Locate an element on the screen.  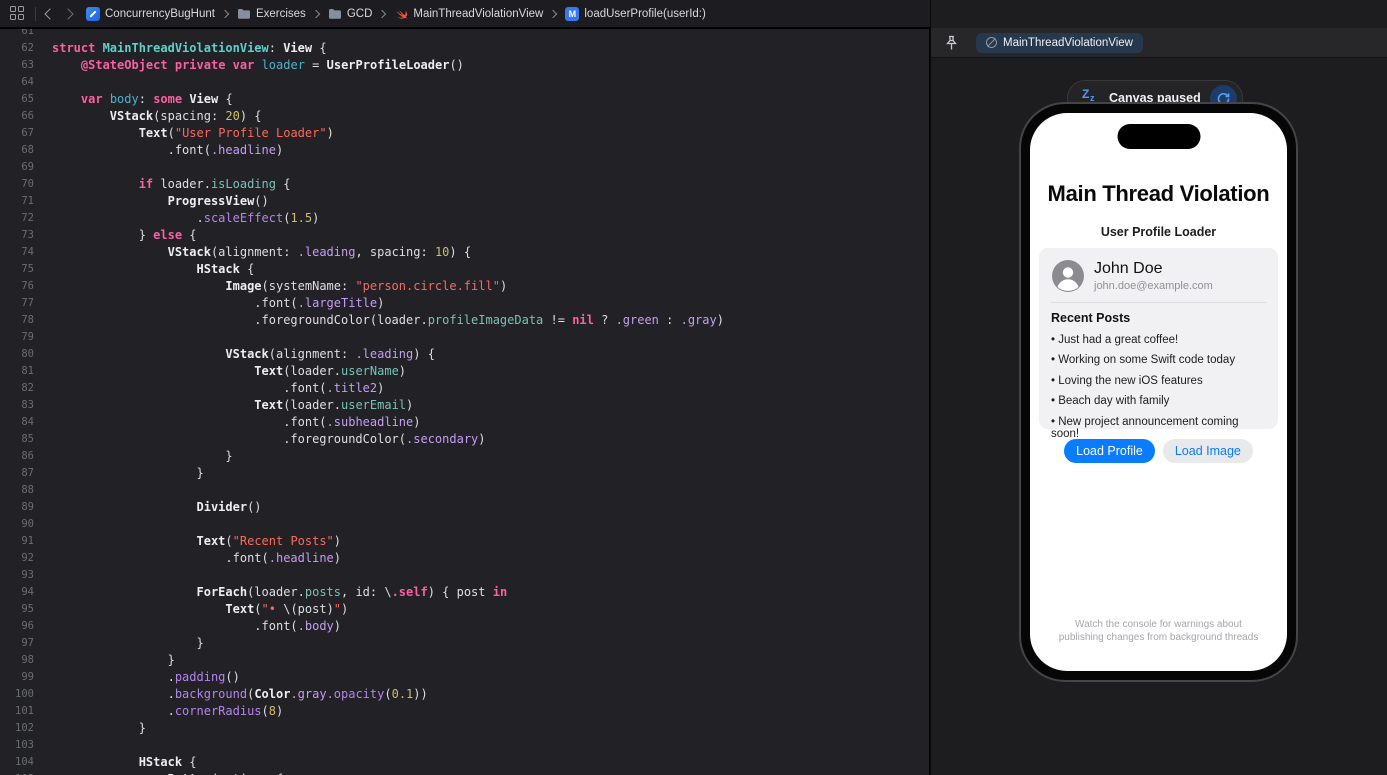
line-number: 72 is located at coordinates (27, 218).